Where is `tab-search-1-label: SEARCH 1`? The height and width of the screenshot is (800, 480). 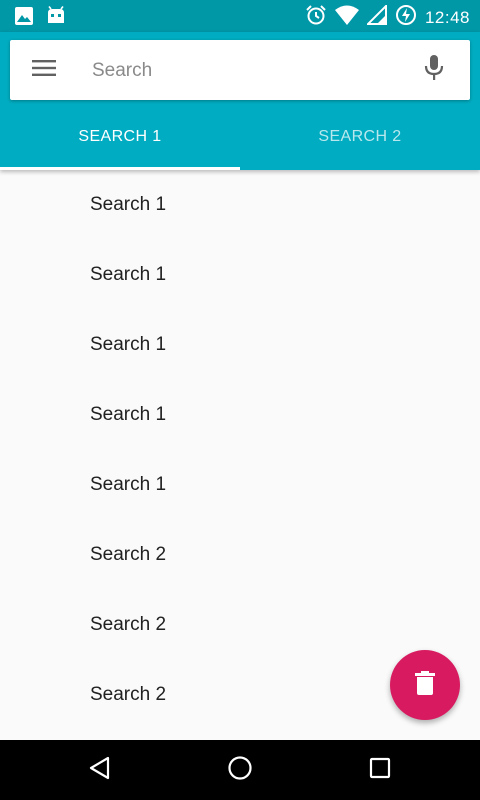
tab-search-1-label: SEARCH 1 is located at coordinates (120, 136).